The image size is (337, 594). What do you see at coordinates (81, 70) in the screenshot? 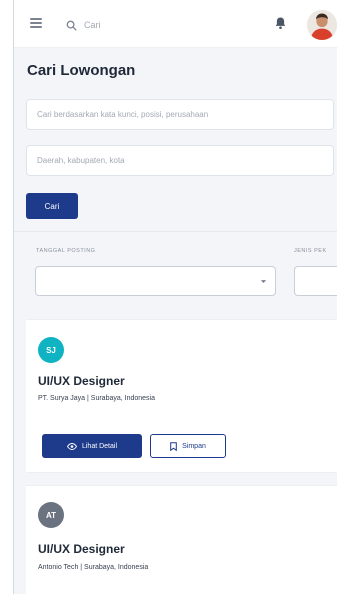
I see `page-title: Cari Lowongan` at bounding box center [81, 70].